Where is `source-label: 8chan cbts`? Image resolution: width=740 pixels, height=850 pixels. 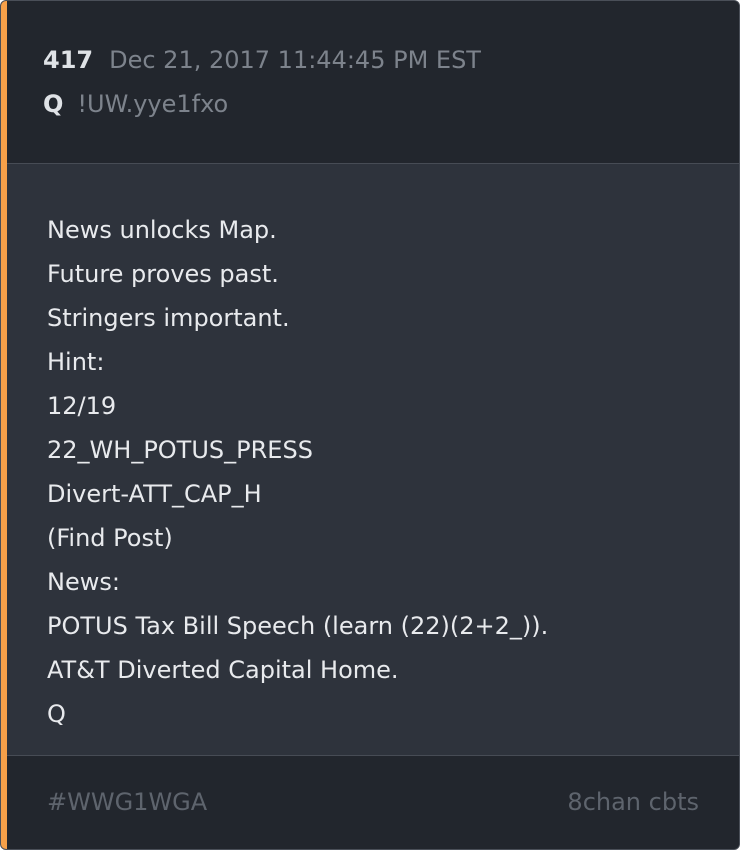
source-label: 8chan cbts is located at coordinates (633, 802).